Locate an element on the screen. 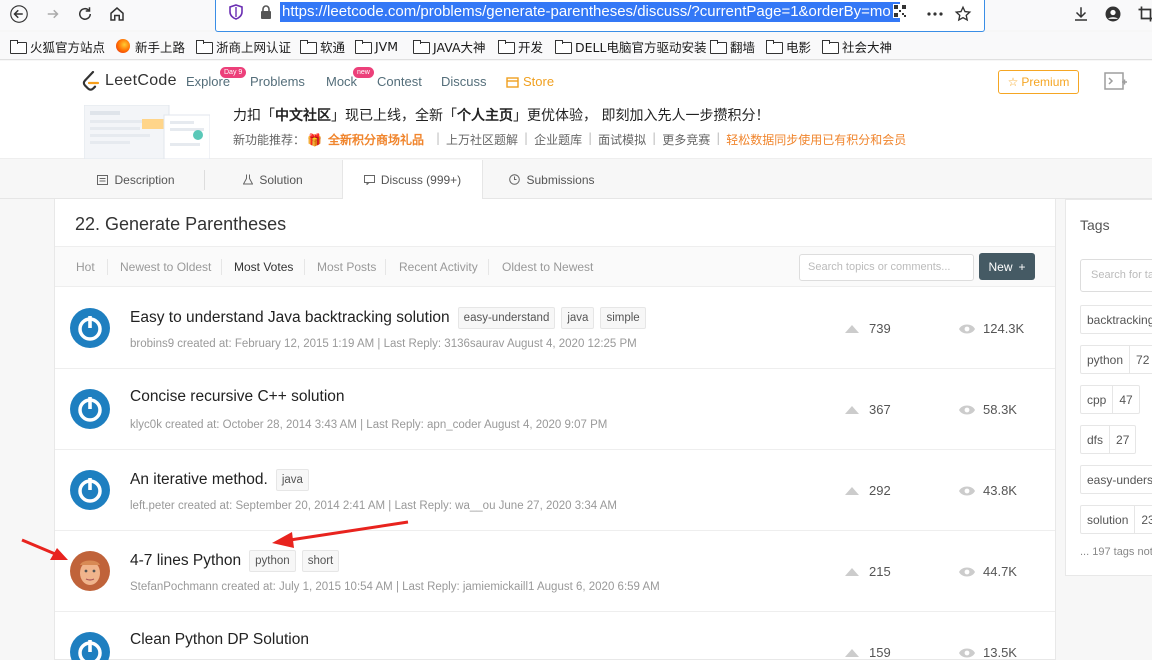 This screenshot has width=1152, height=660. topic-title: An iterative method. is located at coordinates (199, 480).